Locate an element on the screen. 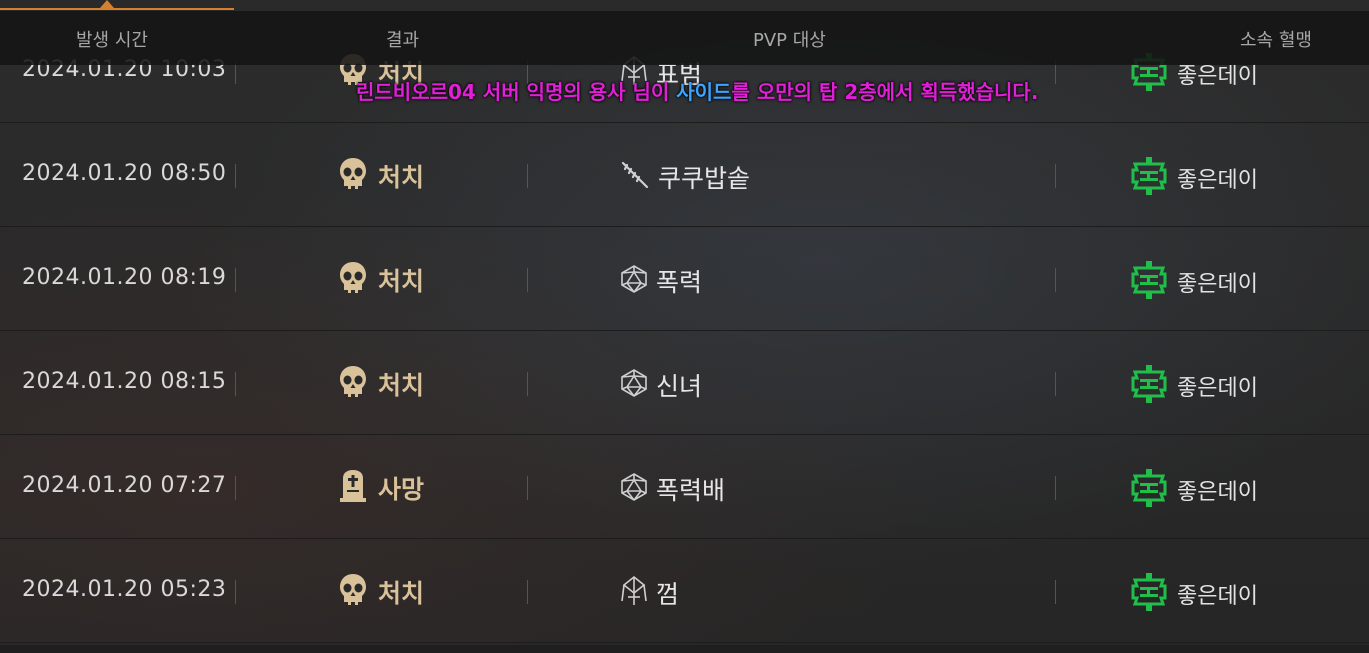  target-name: 껌 is located at coordinates (667, 593).